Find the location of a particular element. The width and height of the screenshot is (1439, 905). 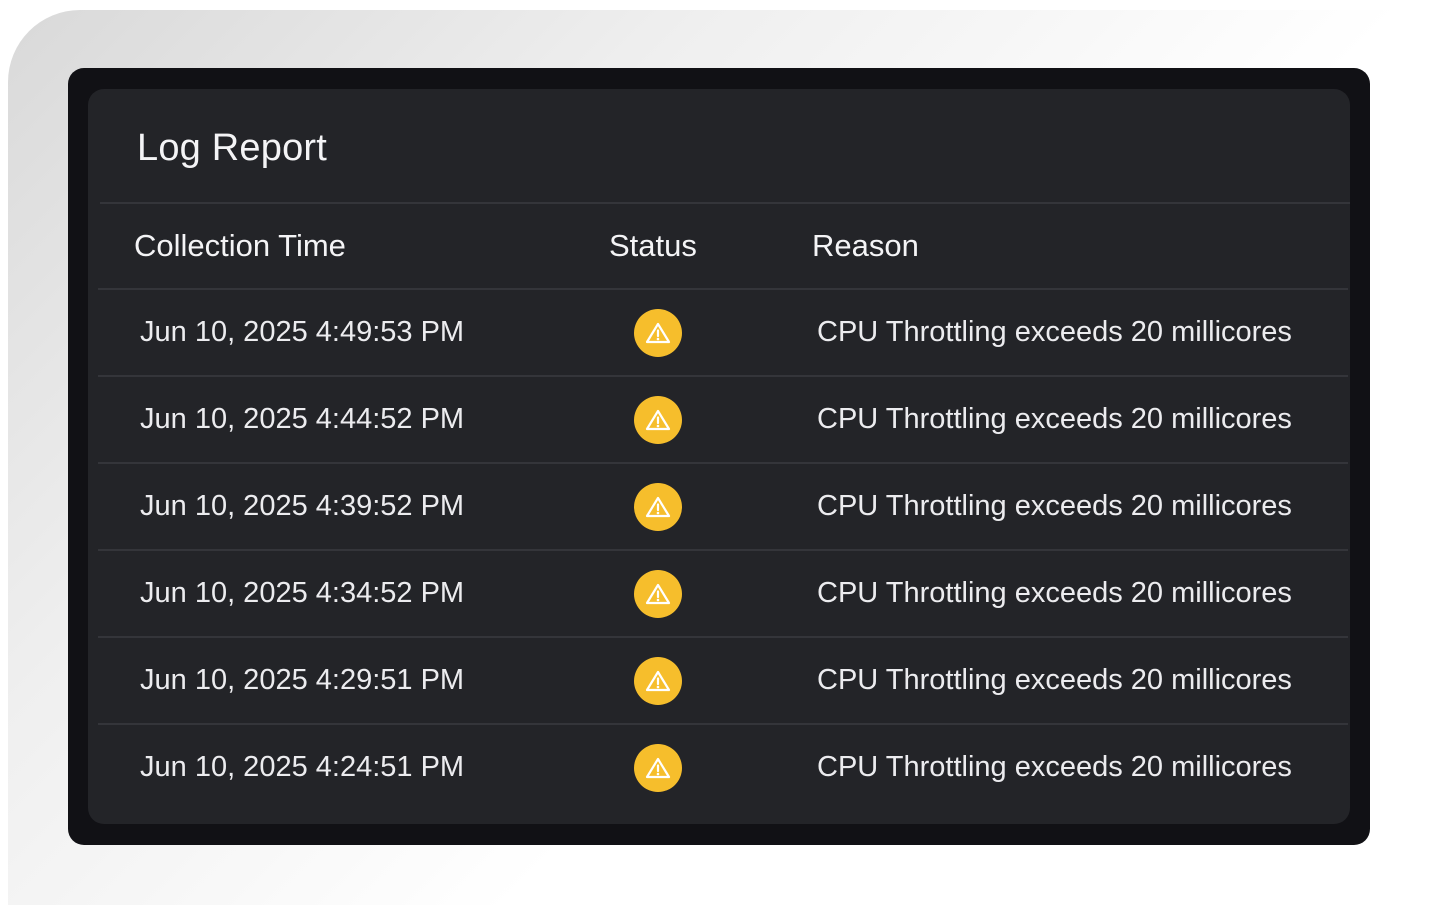

column-header-reason: Reason is located at coordinates (865, 246).